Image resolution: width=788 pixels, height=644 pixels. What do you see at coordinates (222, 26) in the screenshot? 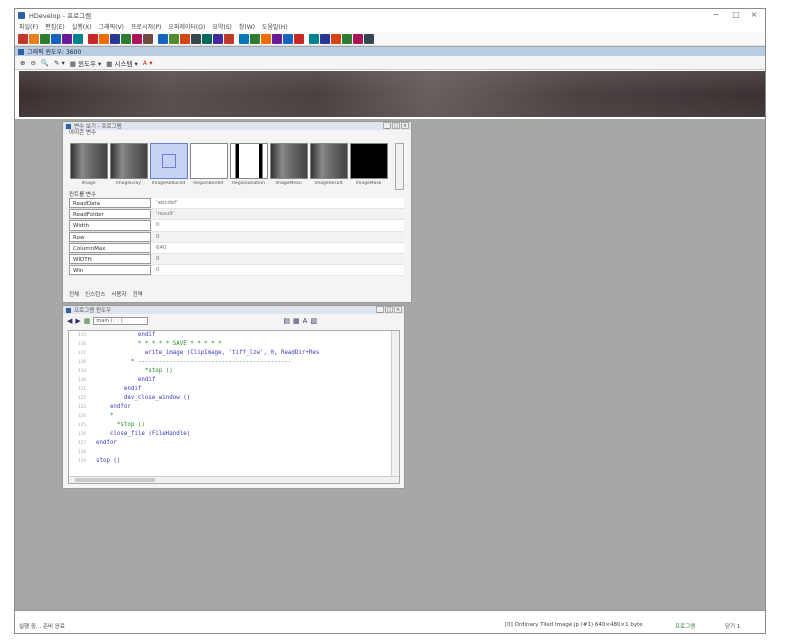
I see `menu-suggestions: 요약(S)` at bounding box center [222, 26].